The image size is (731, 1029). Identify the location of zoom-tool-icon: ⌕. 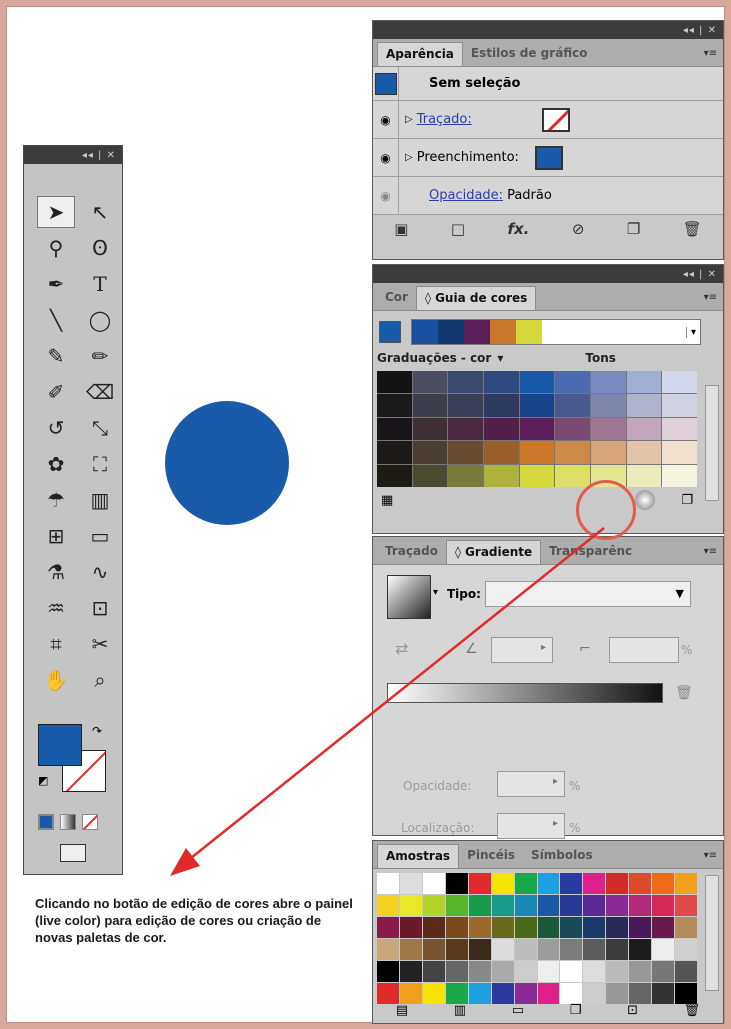
(100, 680).